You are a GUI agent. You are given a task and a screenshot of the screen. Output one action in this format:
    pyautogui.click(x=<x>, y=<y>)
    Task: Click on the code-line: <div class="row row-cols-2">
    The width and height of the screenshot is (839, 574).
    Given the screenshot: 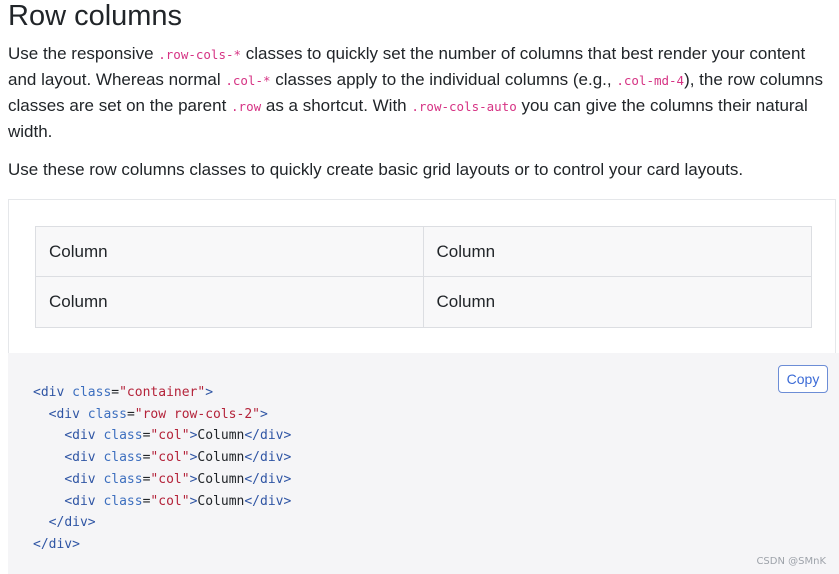 What is the action you would take?
    pyautogui.click(x=158, y=414)
    